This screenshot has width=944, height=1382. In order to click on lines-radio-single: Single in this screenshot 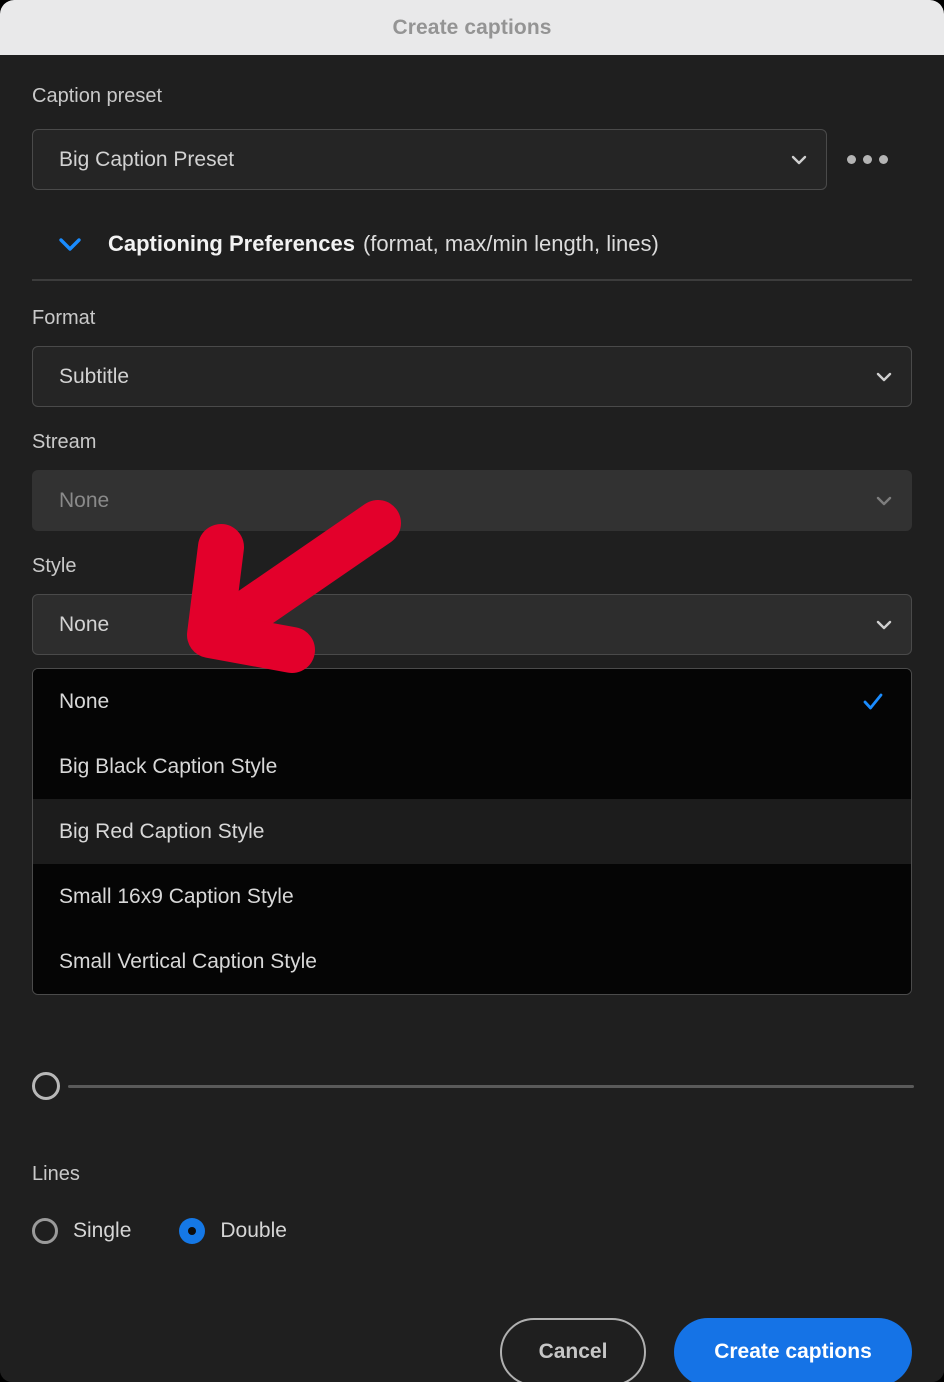, I will do `click(81, 1231)`.